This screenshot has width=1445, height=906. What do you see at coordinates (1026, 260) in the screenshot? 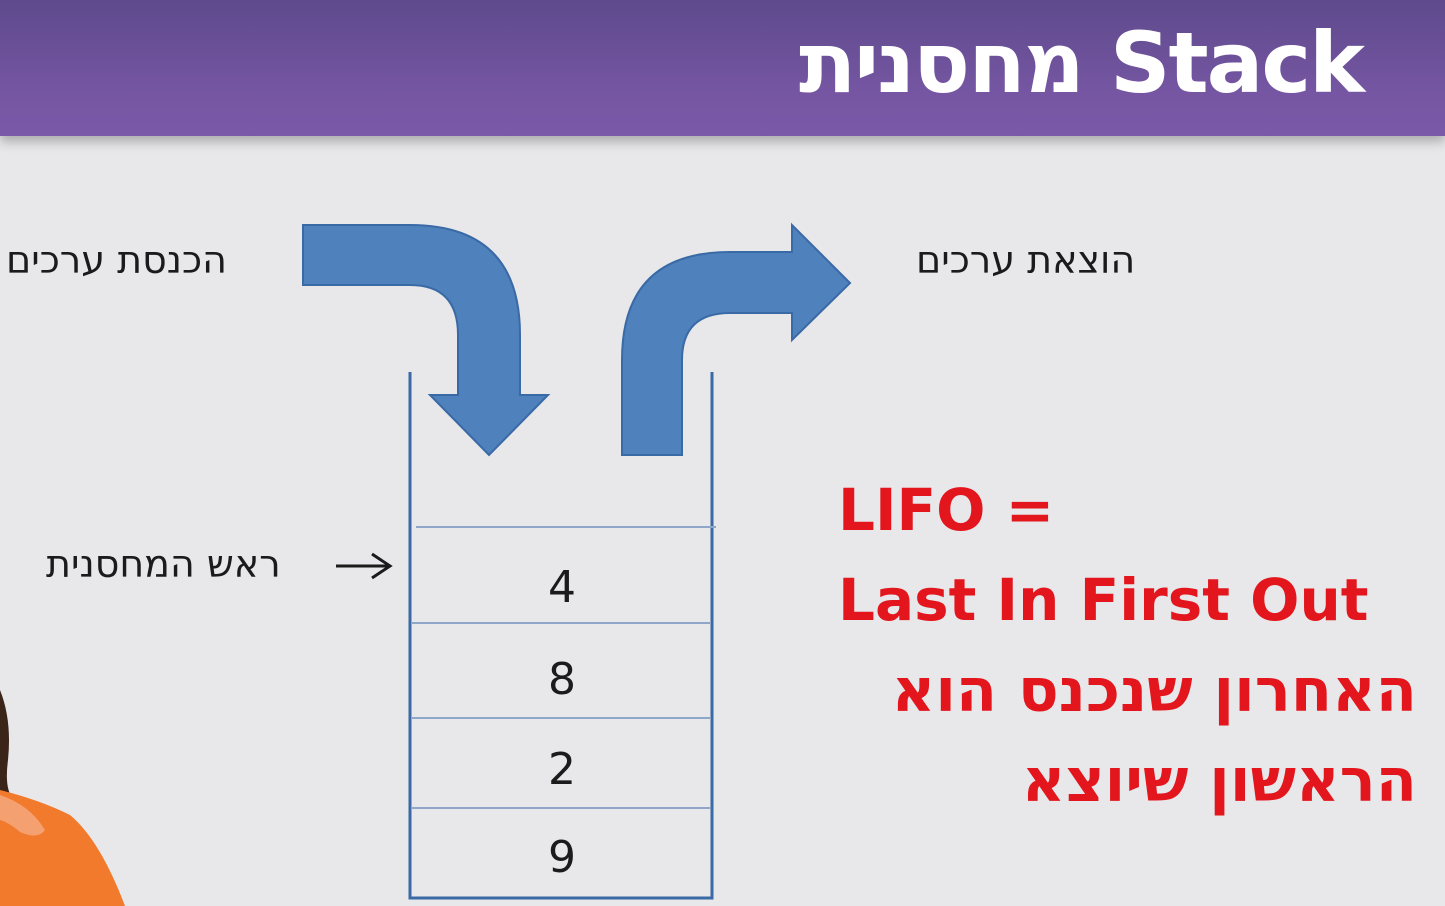
I see `pop-label: הוצאת ערכים` at bounding box center [1026, 260].